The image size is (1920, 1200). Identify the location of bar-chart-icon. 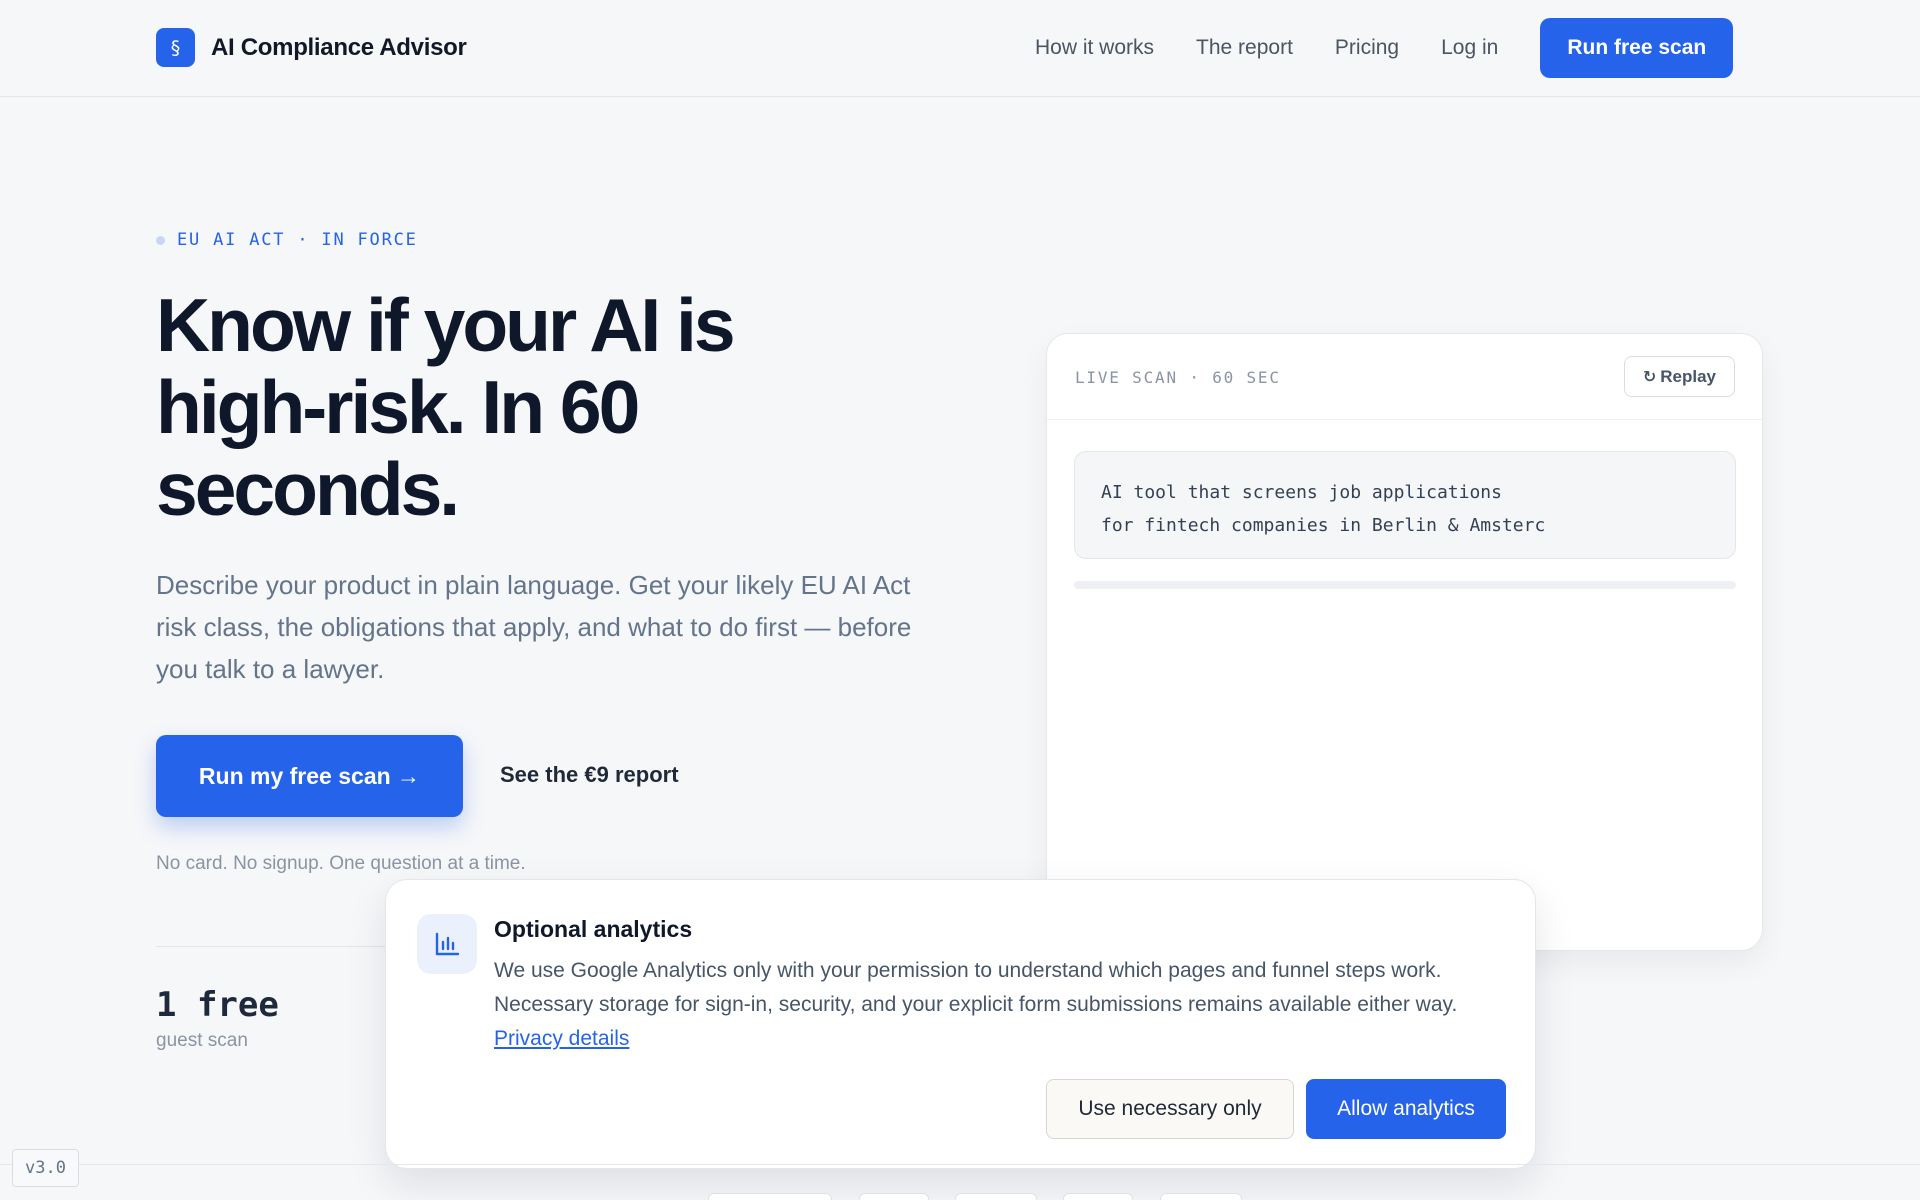
(447, 944).